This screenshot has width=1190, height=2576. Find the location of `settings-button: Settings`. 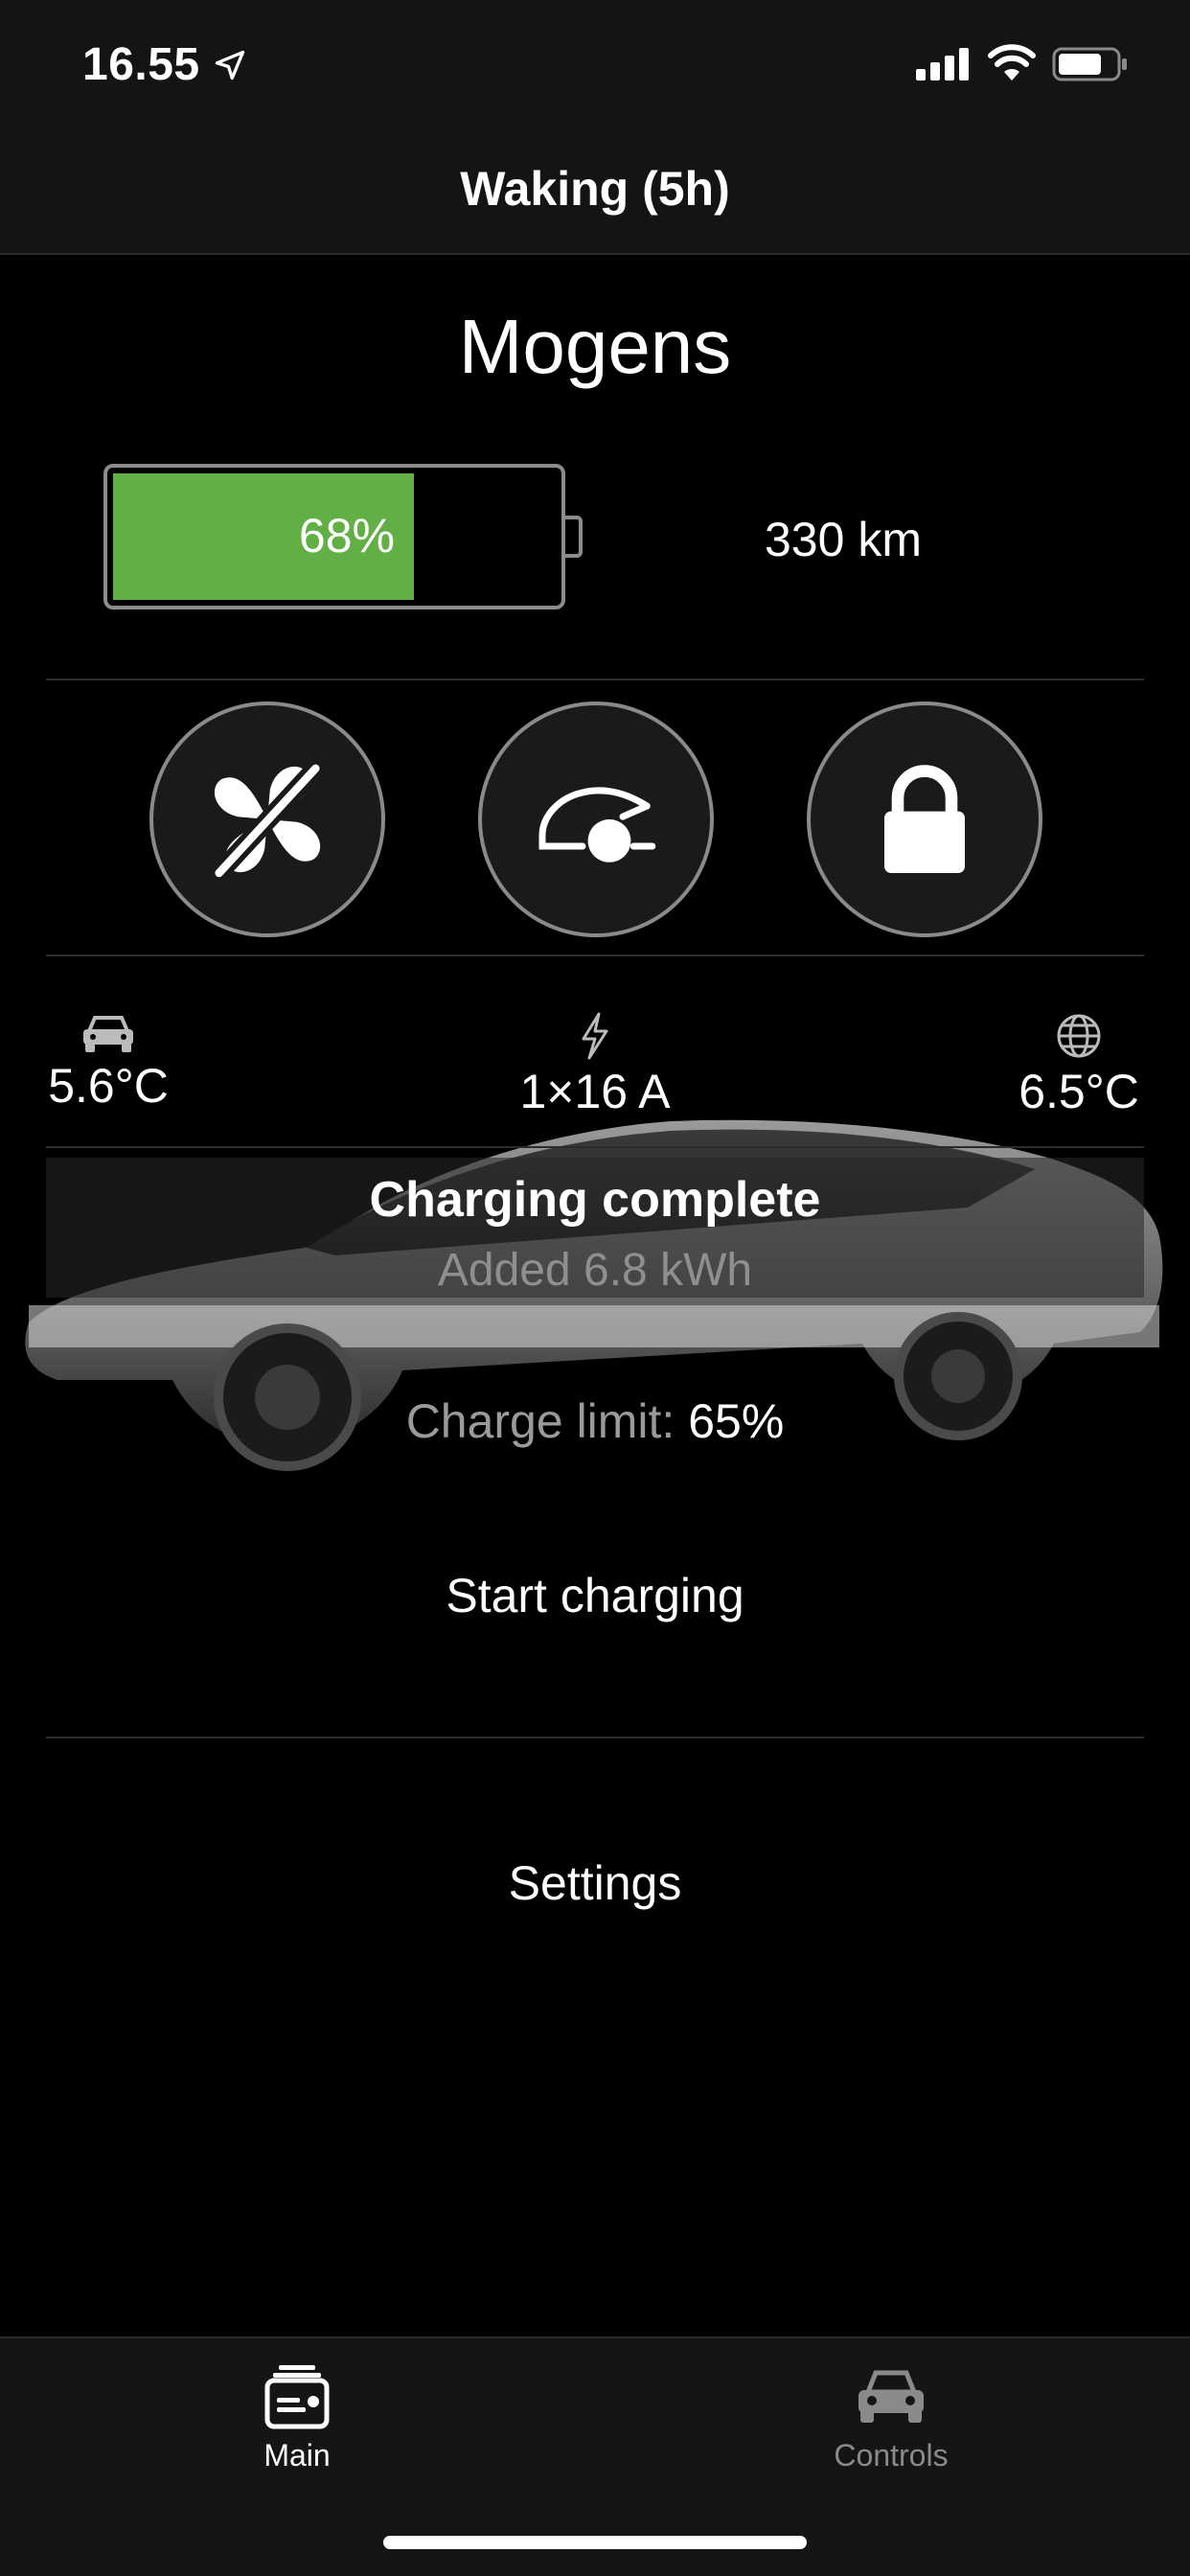

settings-button: Settings is located at coordinates (595, 1883).